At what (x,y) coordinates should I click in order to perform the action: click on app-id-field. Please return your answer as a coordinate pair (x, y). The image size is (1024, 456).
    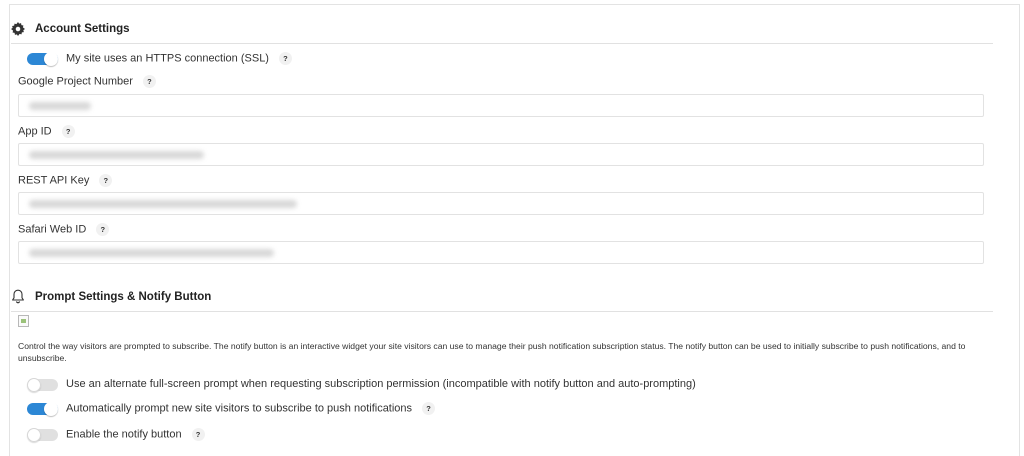
    Looking at the image, I should click on (501, 154).